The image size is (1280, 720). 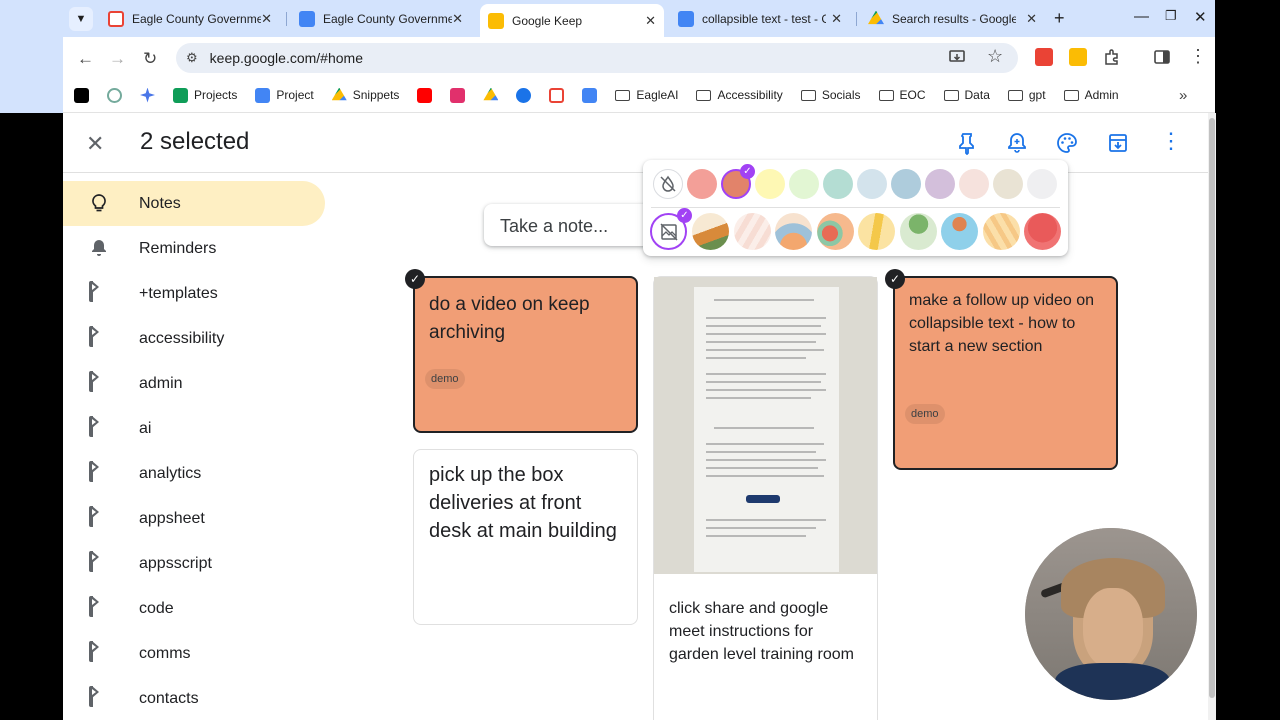 What do you see at coordinates (974, 184) in the screenshot?
I see `color-swatch-pink` at bounding box center [974, 184].